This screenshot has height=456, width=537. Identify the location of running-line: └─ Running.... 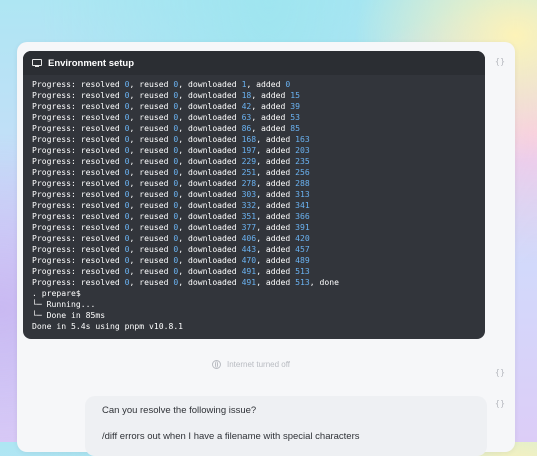
(64, 304).